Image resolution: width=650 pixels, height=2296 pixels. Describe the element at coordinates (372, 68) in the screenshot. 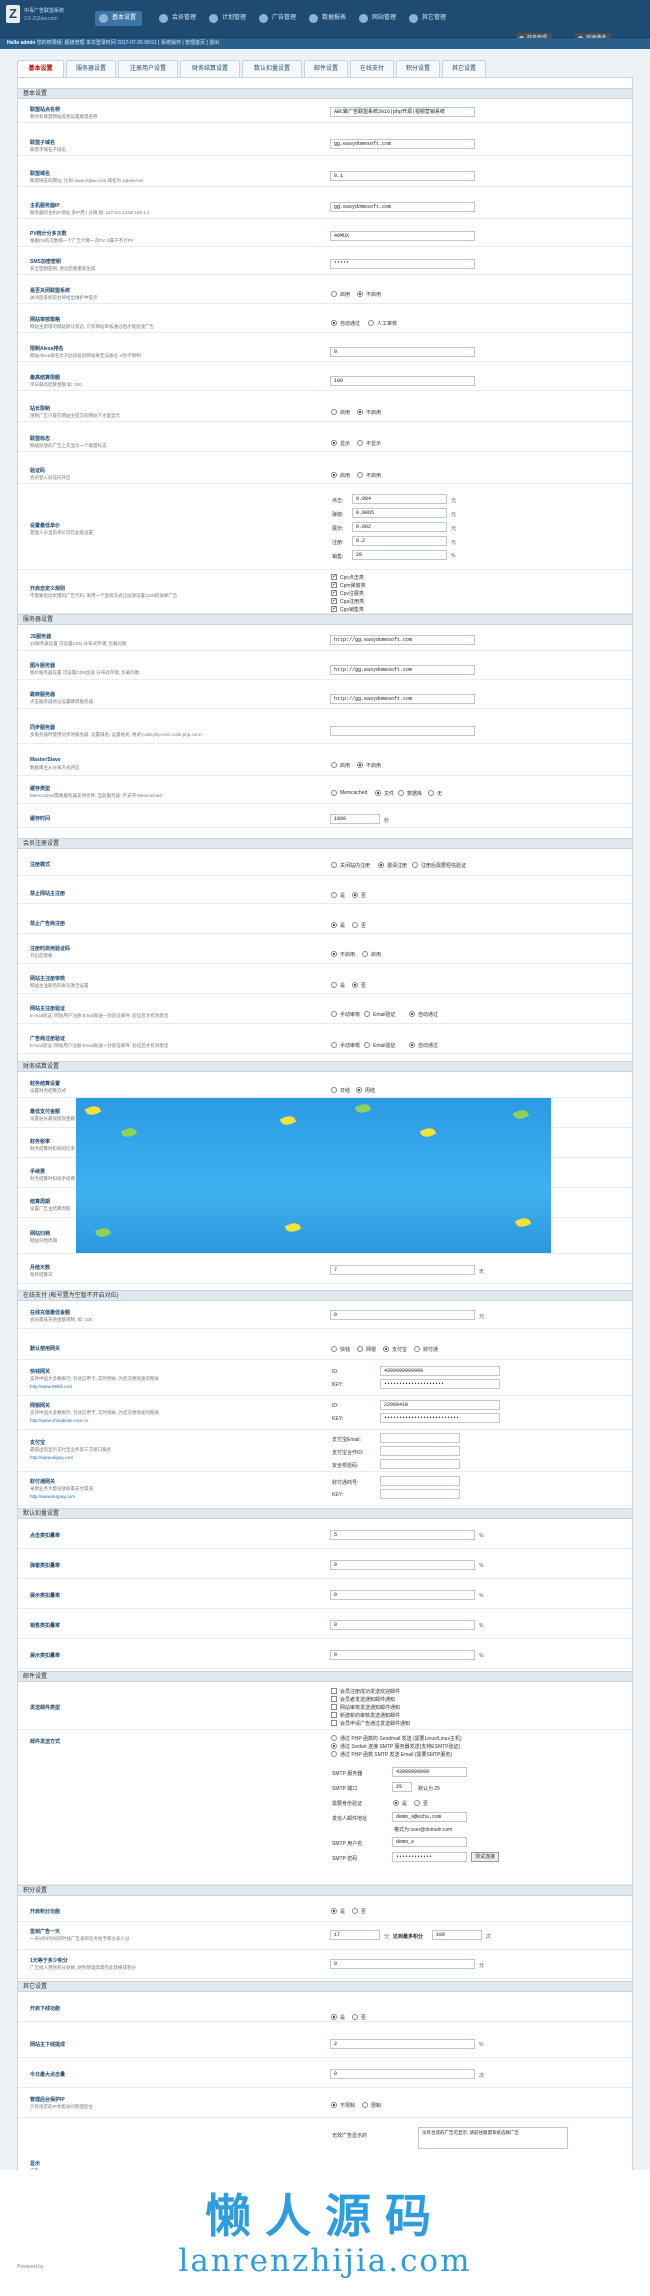

I see `tab-payment: 在线支付` at that location.